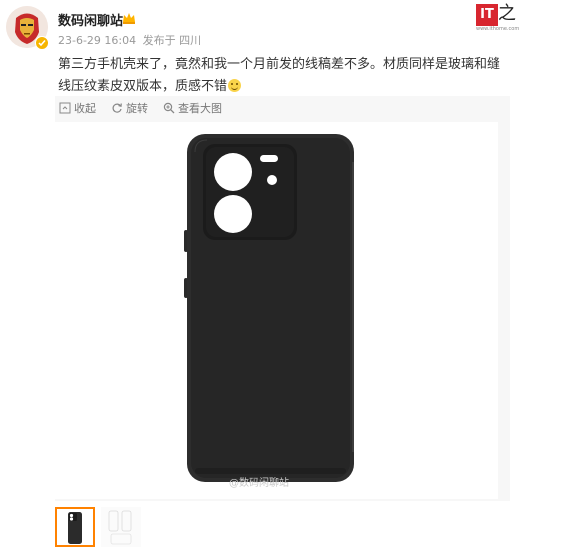  I want to click on thumbnail-2-image, so click(121, 527).